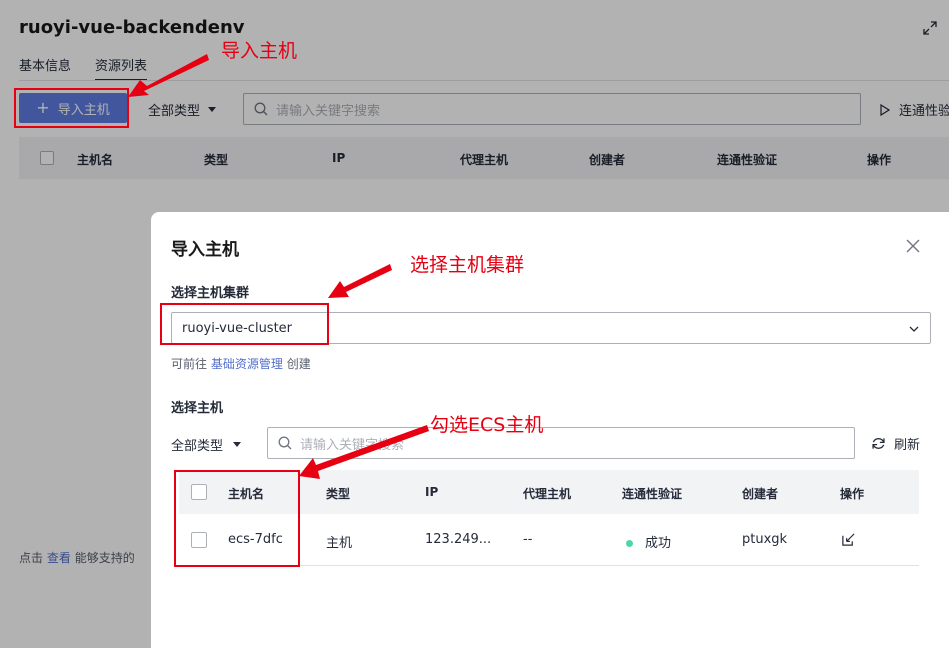  What do you see at coordinates (907, 445) in the screenshot?
I see `refresh-label: 刷新` at bounding box center [907, 445].